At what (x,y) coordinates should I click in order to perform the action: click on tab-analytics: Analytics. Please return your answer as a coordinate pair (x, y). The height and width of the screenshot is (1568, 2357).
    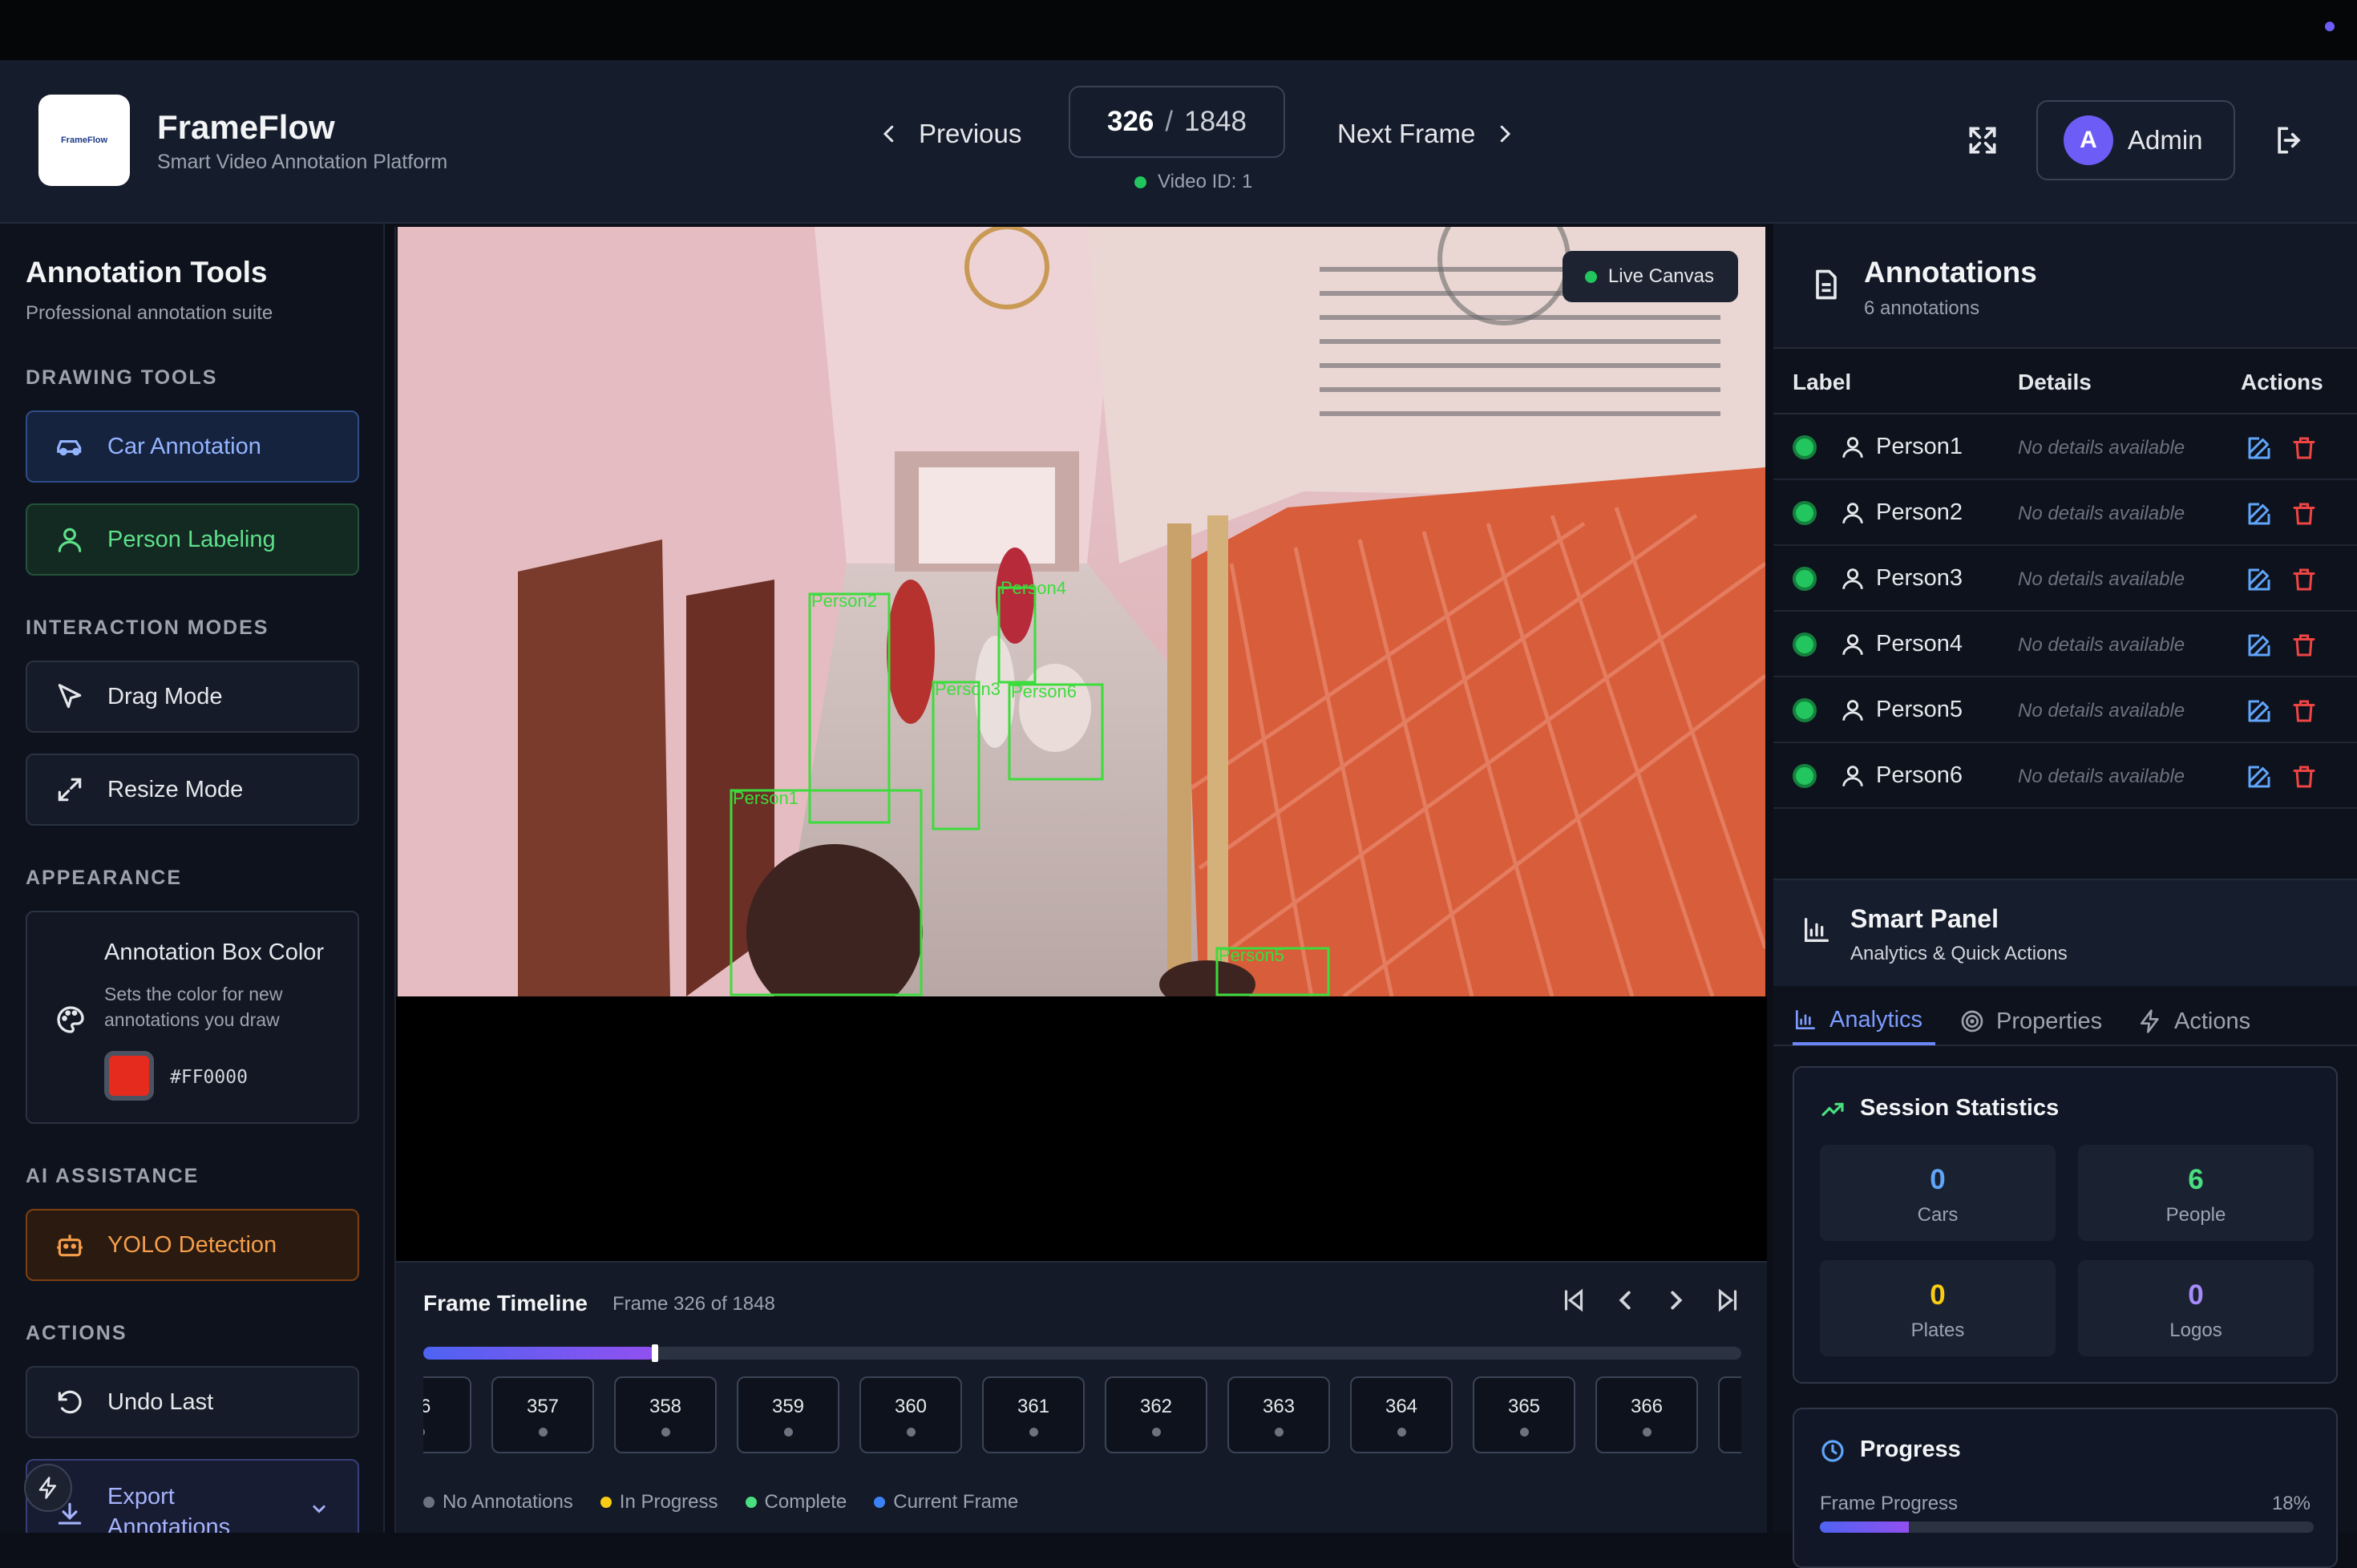
    Looking at the image, I should click on (1864, 1021).